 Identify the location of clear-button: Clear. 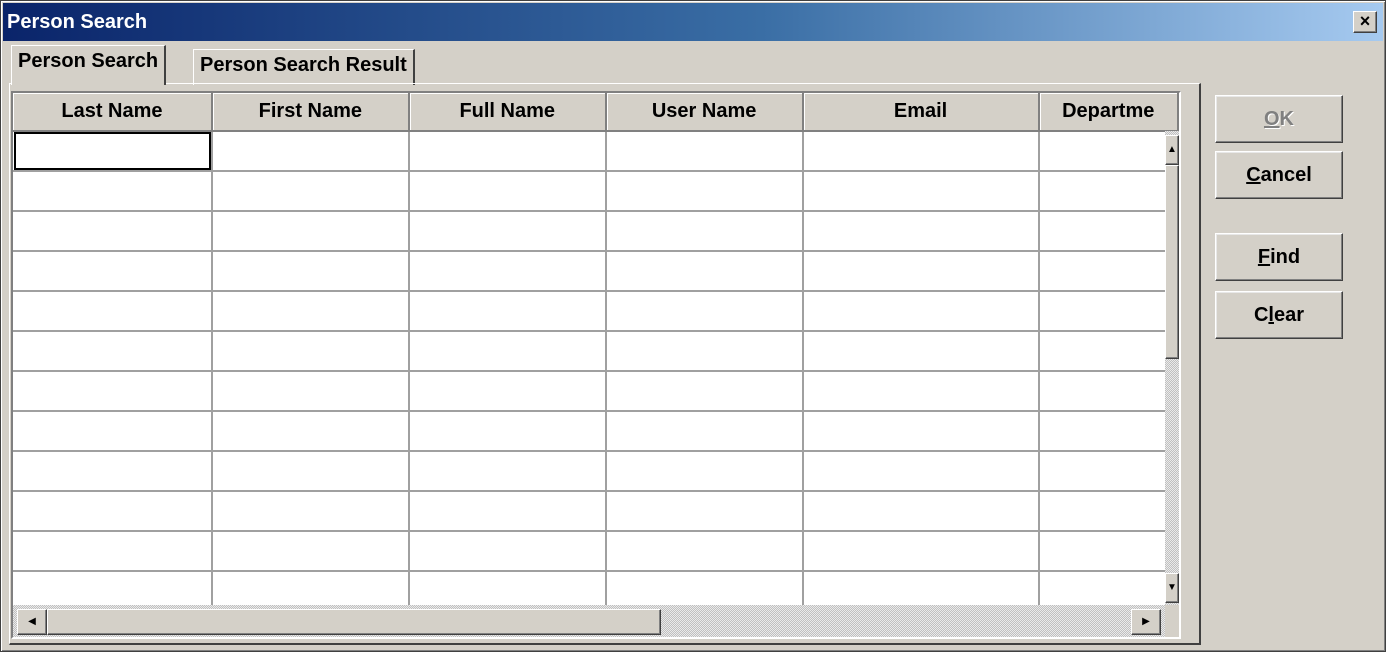
(1279, 315).